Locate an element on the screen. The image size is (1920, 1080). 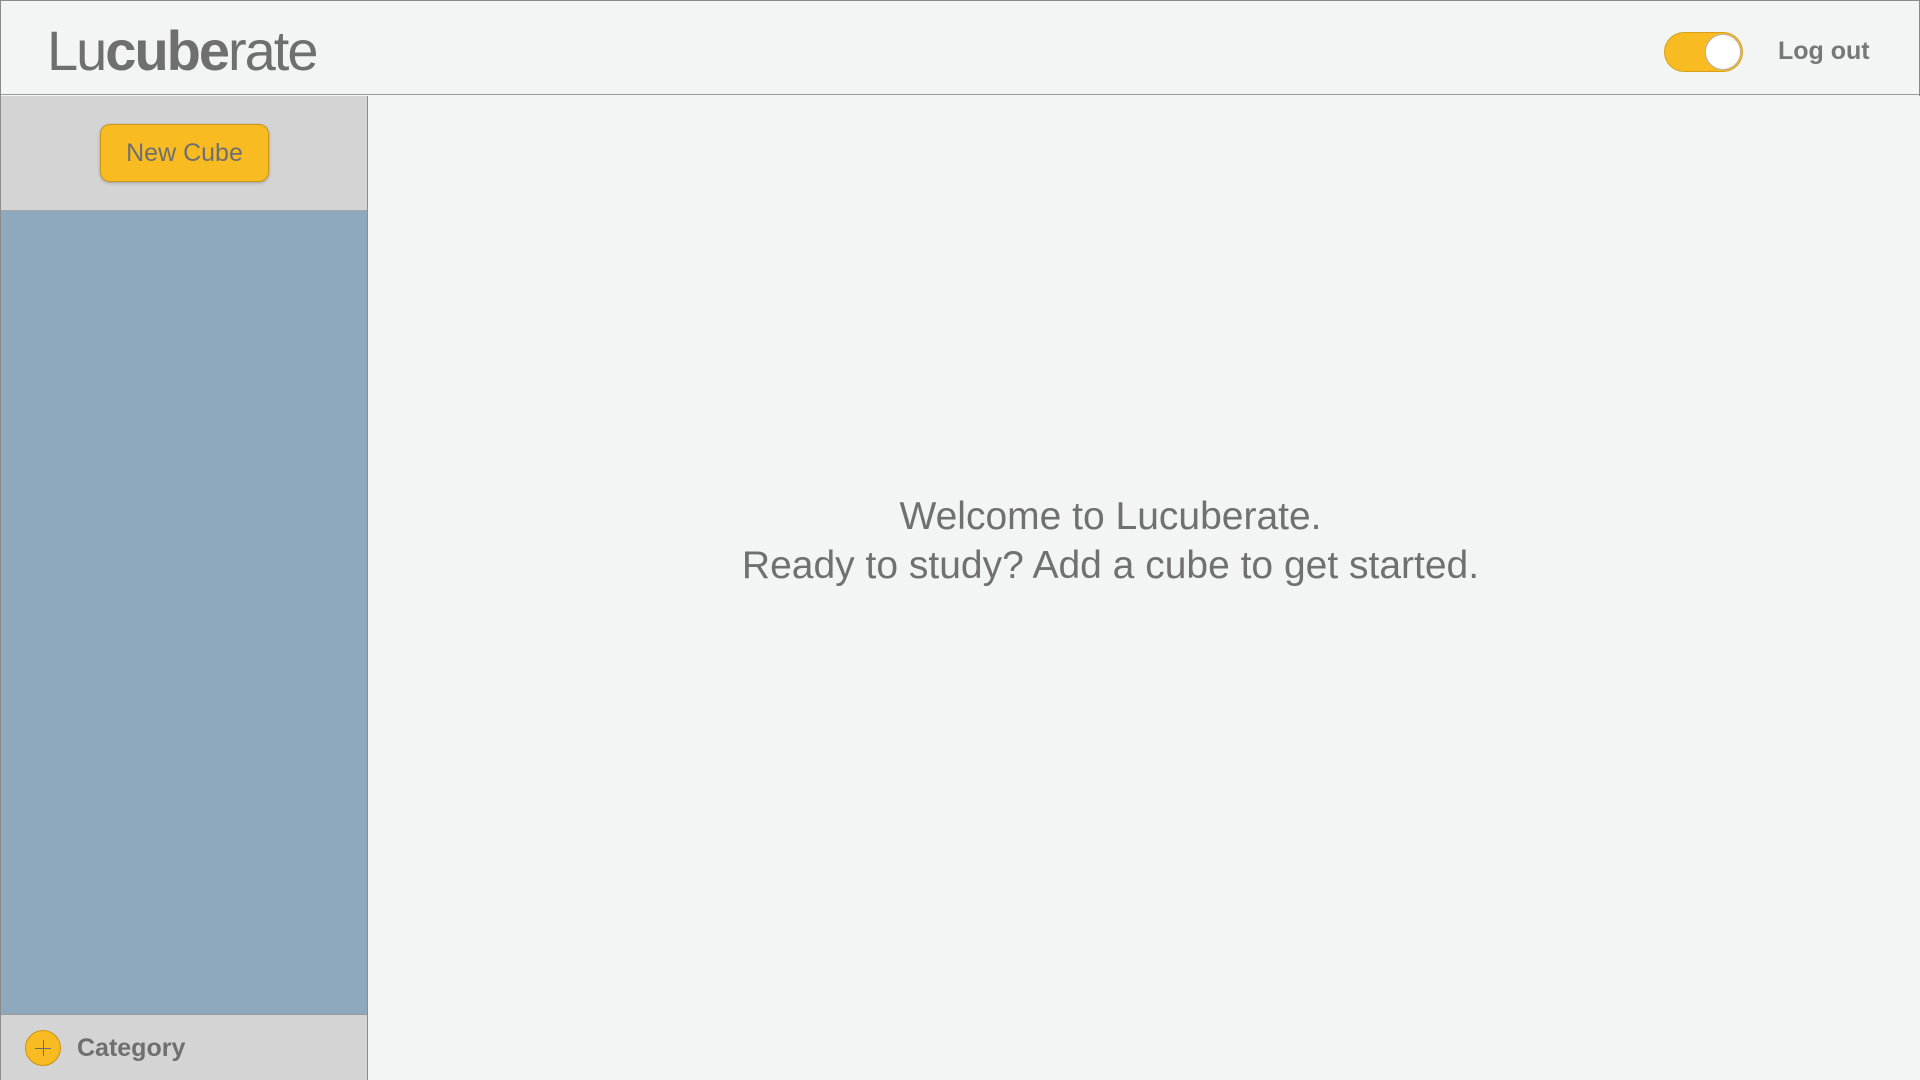
app-logo: Lucuberate is located at coordinates (182, 51).